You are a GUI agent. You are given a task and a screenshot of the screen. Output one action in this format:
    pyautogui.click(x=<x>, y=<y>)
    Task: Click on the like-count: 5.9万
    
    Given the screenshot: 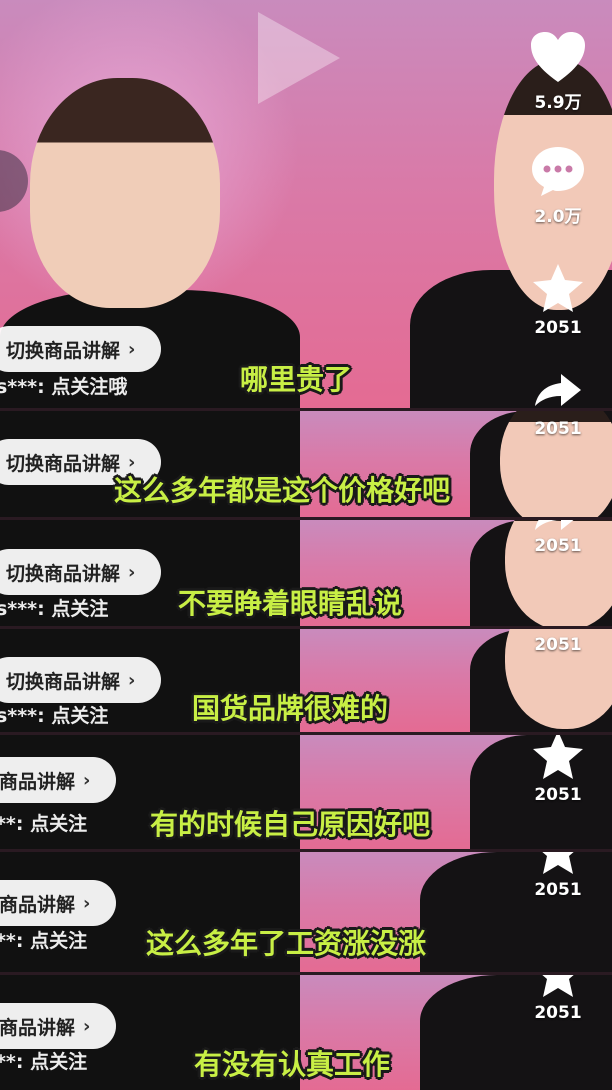 What is the action you would take?
    pyautogui.click(x=558, y=103)
    